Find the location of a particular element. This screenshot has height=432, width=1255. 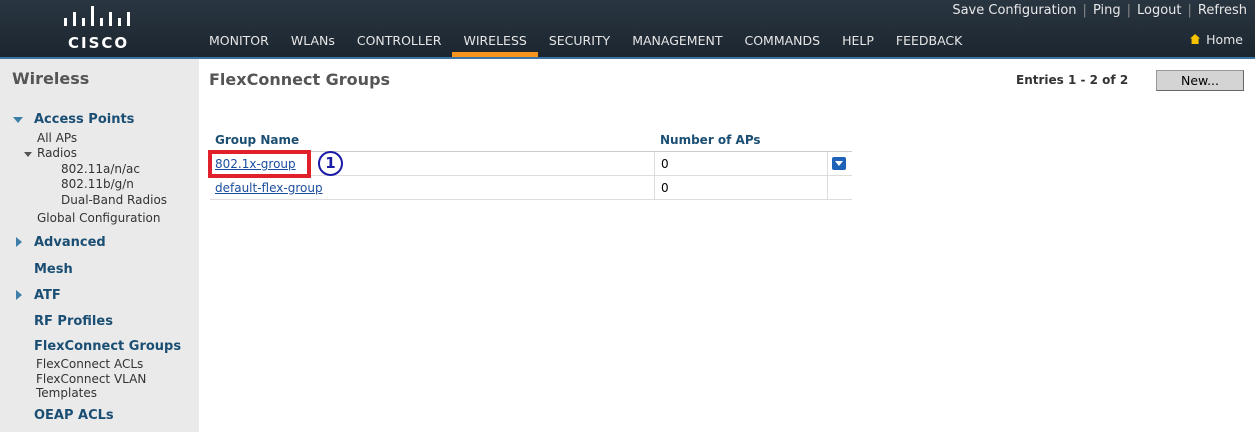

sidebar-item-radio-b: 802.11b/g/n is located at coordinates (97, 184).